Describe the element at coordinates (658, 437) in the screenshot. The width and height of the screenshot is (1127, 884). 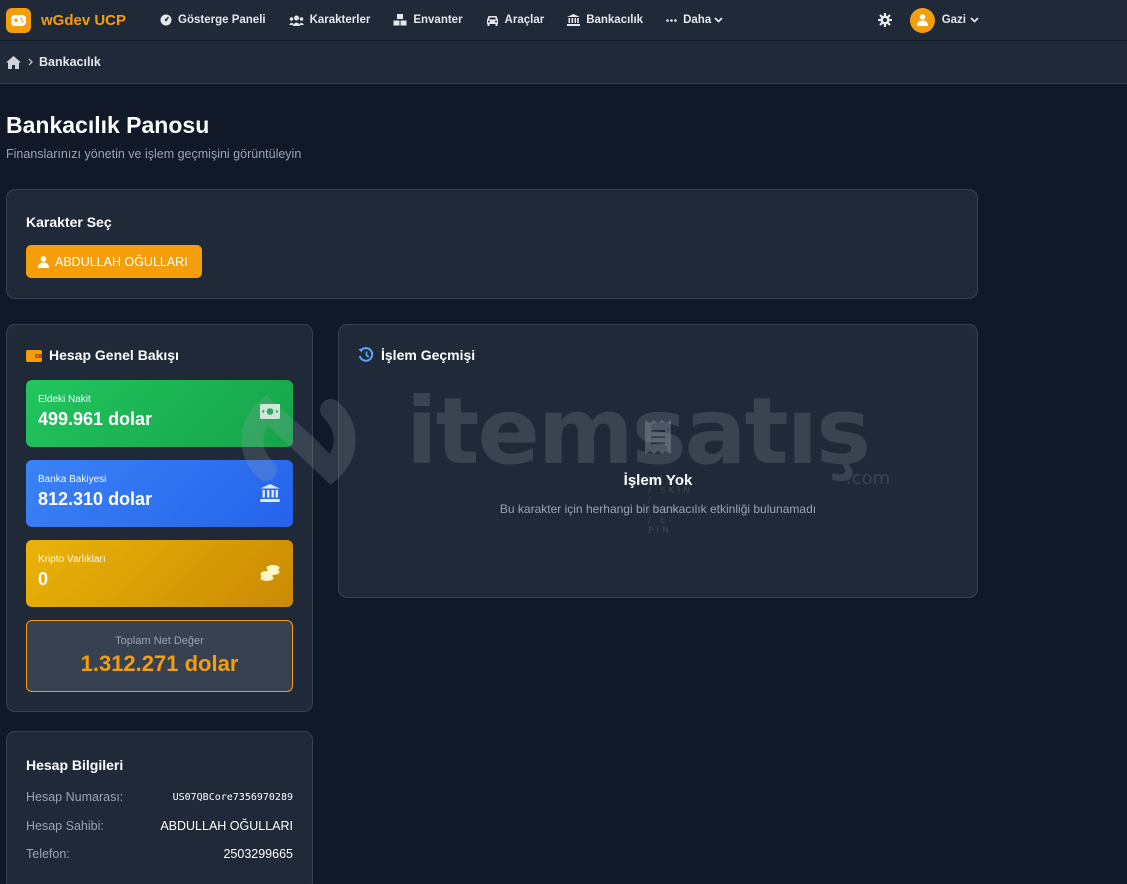
I see `receipt-icon` at that location.